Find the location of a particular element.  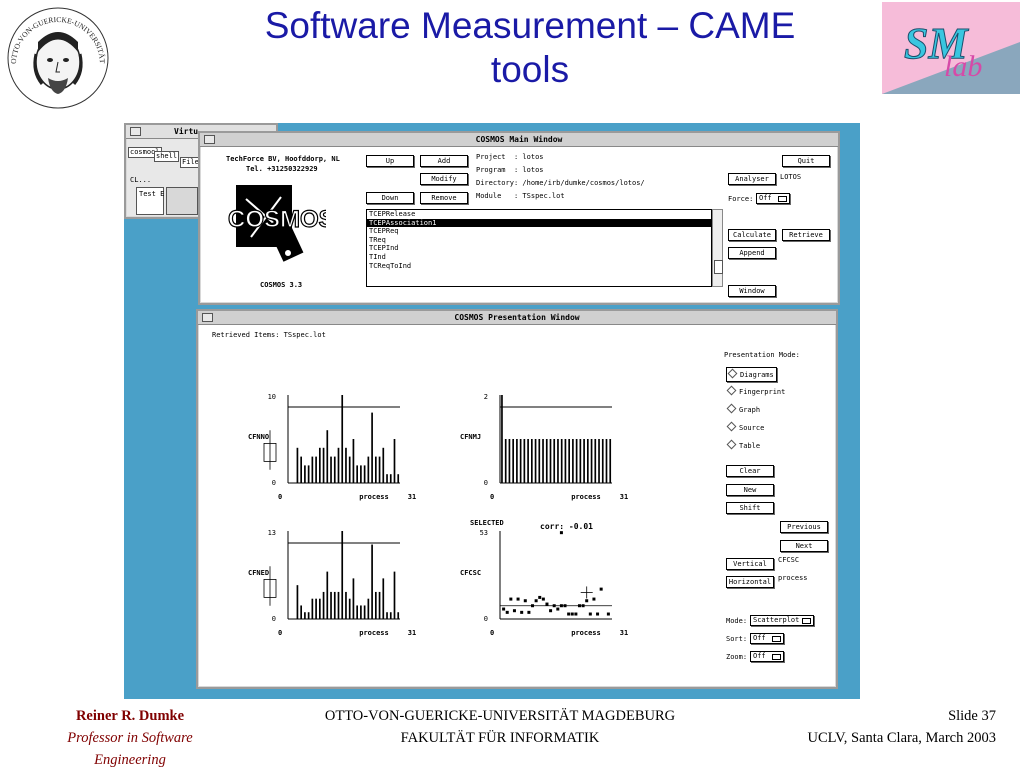

y-axis-label: CFCSC is located at coordinates (470, 573).